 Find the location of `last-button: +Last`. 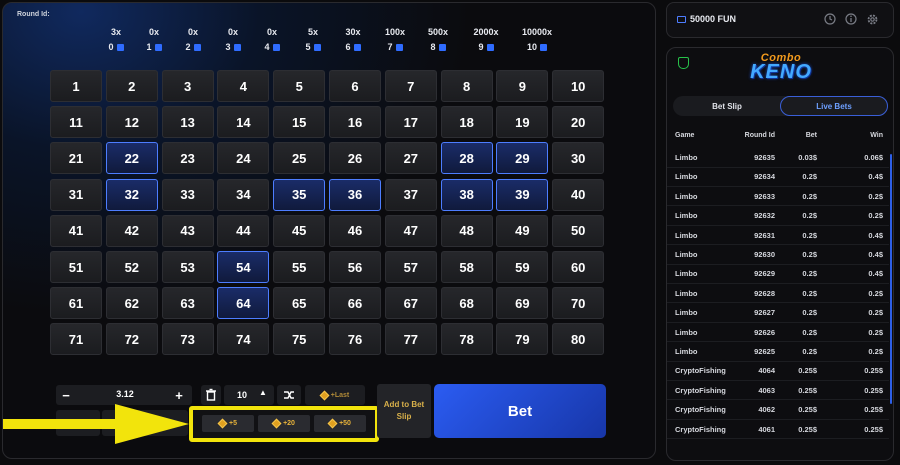

last-button: +Last is located at coordinates (335, 395).